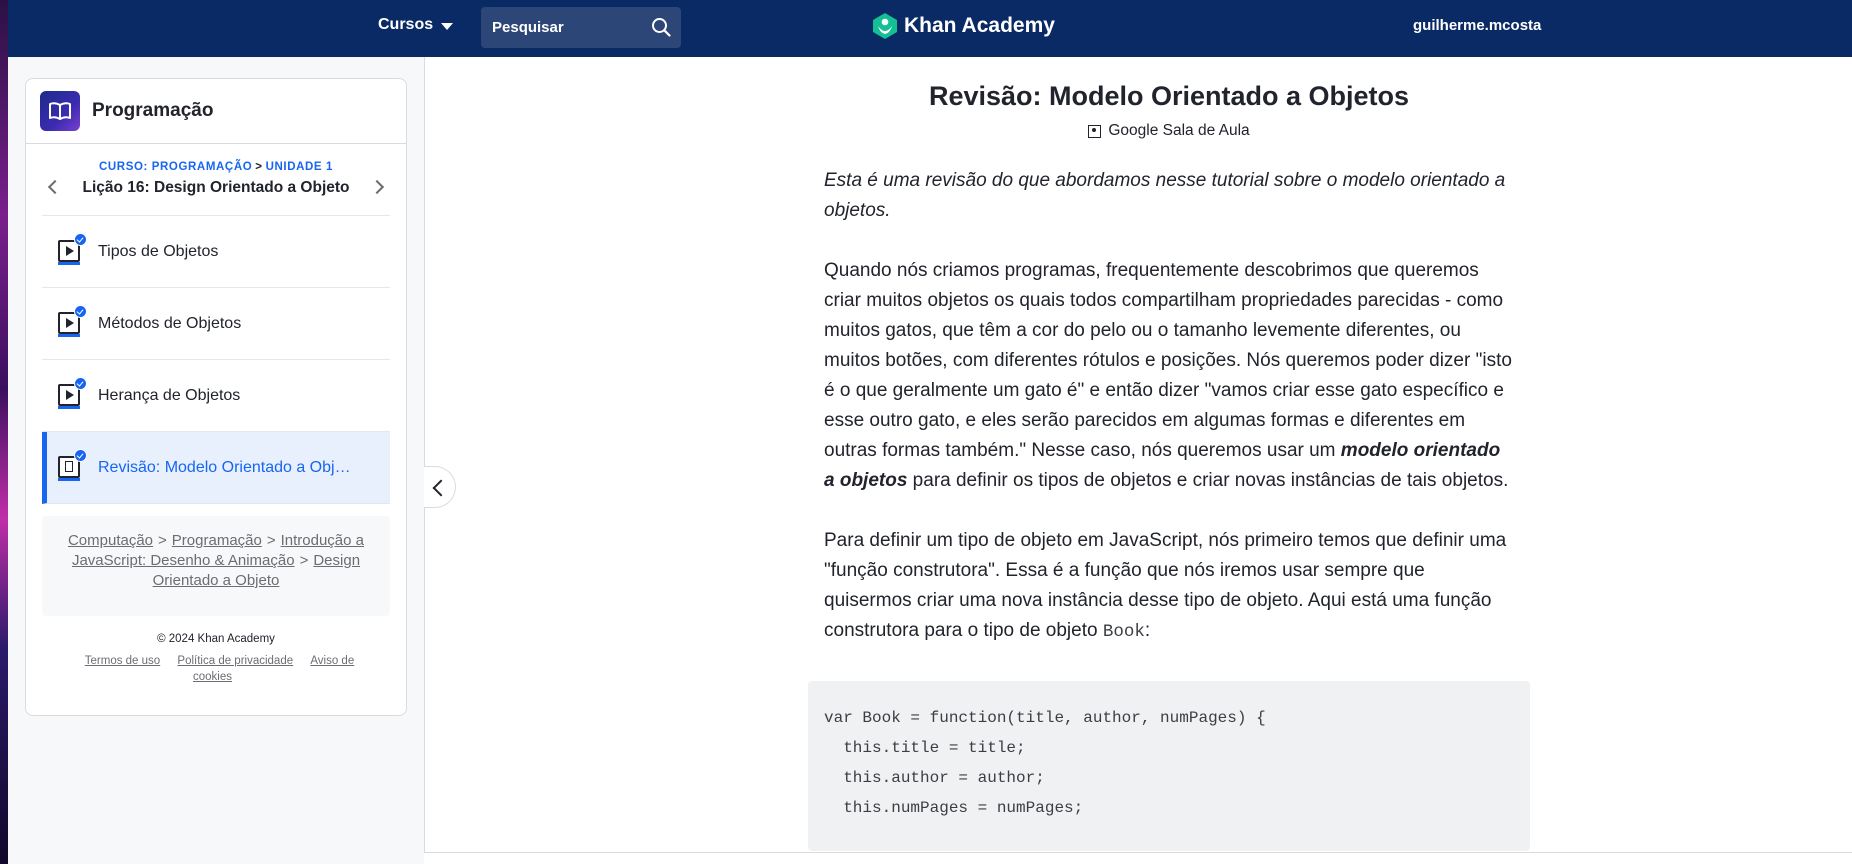 This screenshot has height=864, width=1852. I want to click on terms-link: Termos de uso, so click(122, 661).